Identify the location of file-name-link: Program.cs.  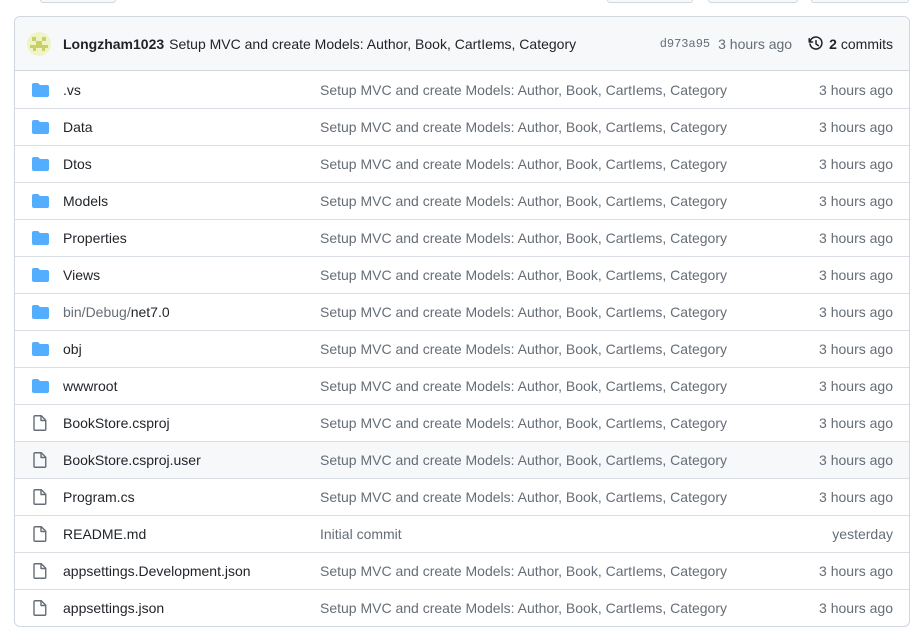
(99, 497).